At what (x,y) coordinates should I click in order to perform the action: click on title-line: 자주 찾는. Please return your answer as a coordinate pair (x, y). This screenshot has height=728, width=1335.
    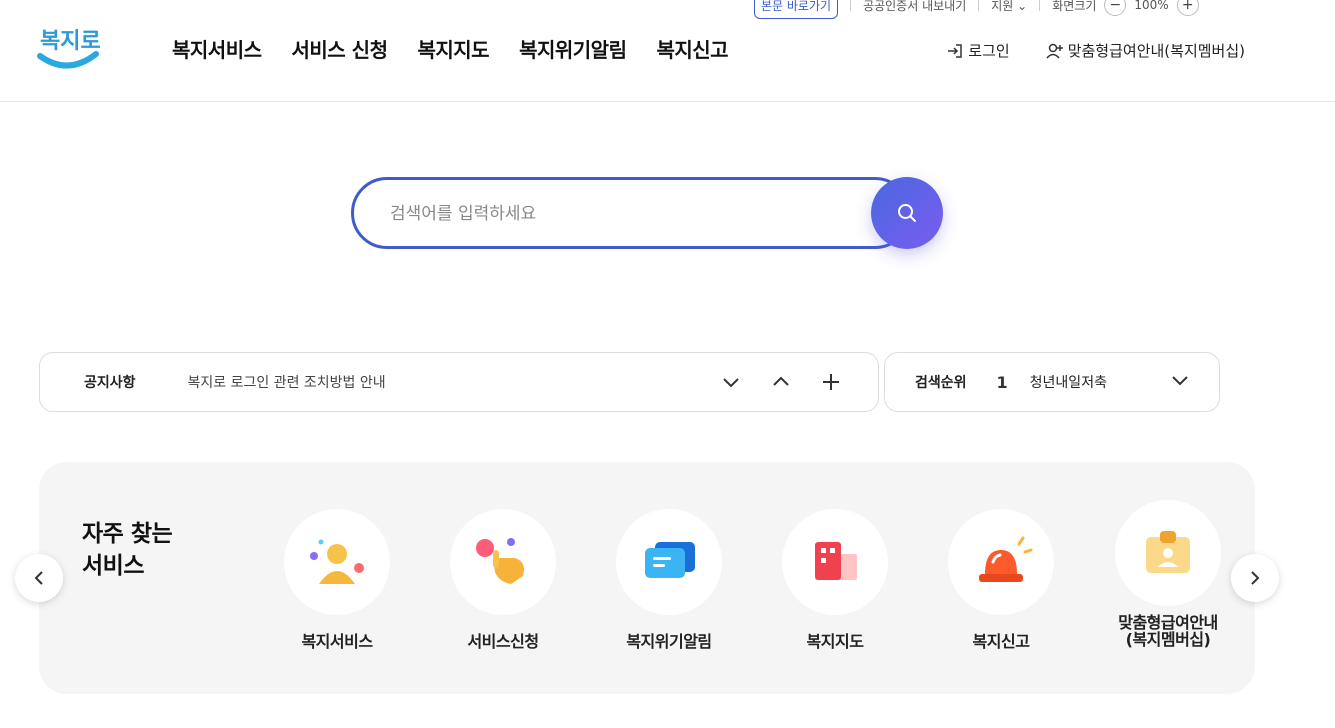
    Looking at the image, I should click on (127, 534).